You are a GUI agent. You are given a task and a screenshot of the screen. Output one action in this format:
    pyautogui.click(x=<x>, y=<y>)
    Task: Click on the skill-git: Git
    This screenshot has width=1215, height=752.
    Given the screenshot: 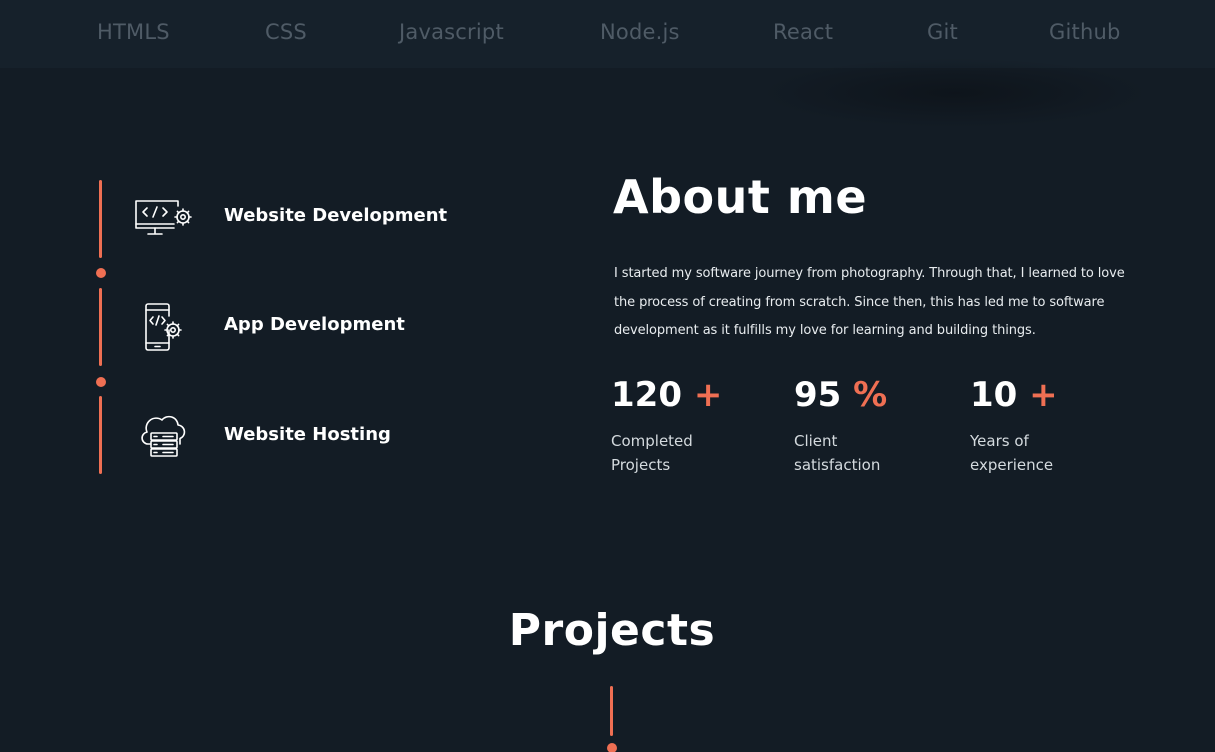 What is the action you would take?
    pyautogui.click(x=942, y=32)
    